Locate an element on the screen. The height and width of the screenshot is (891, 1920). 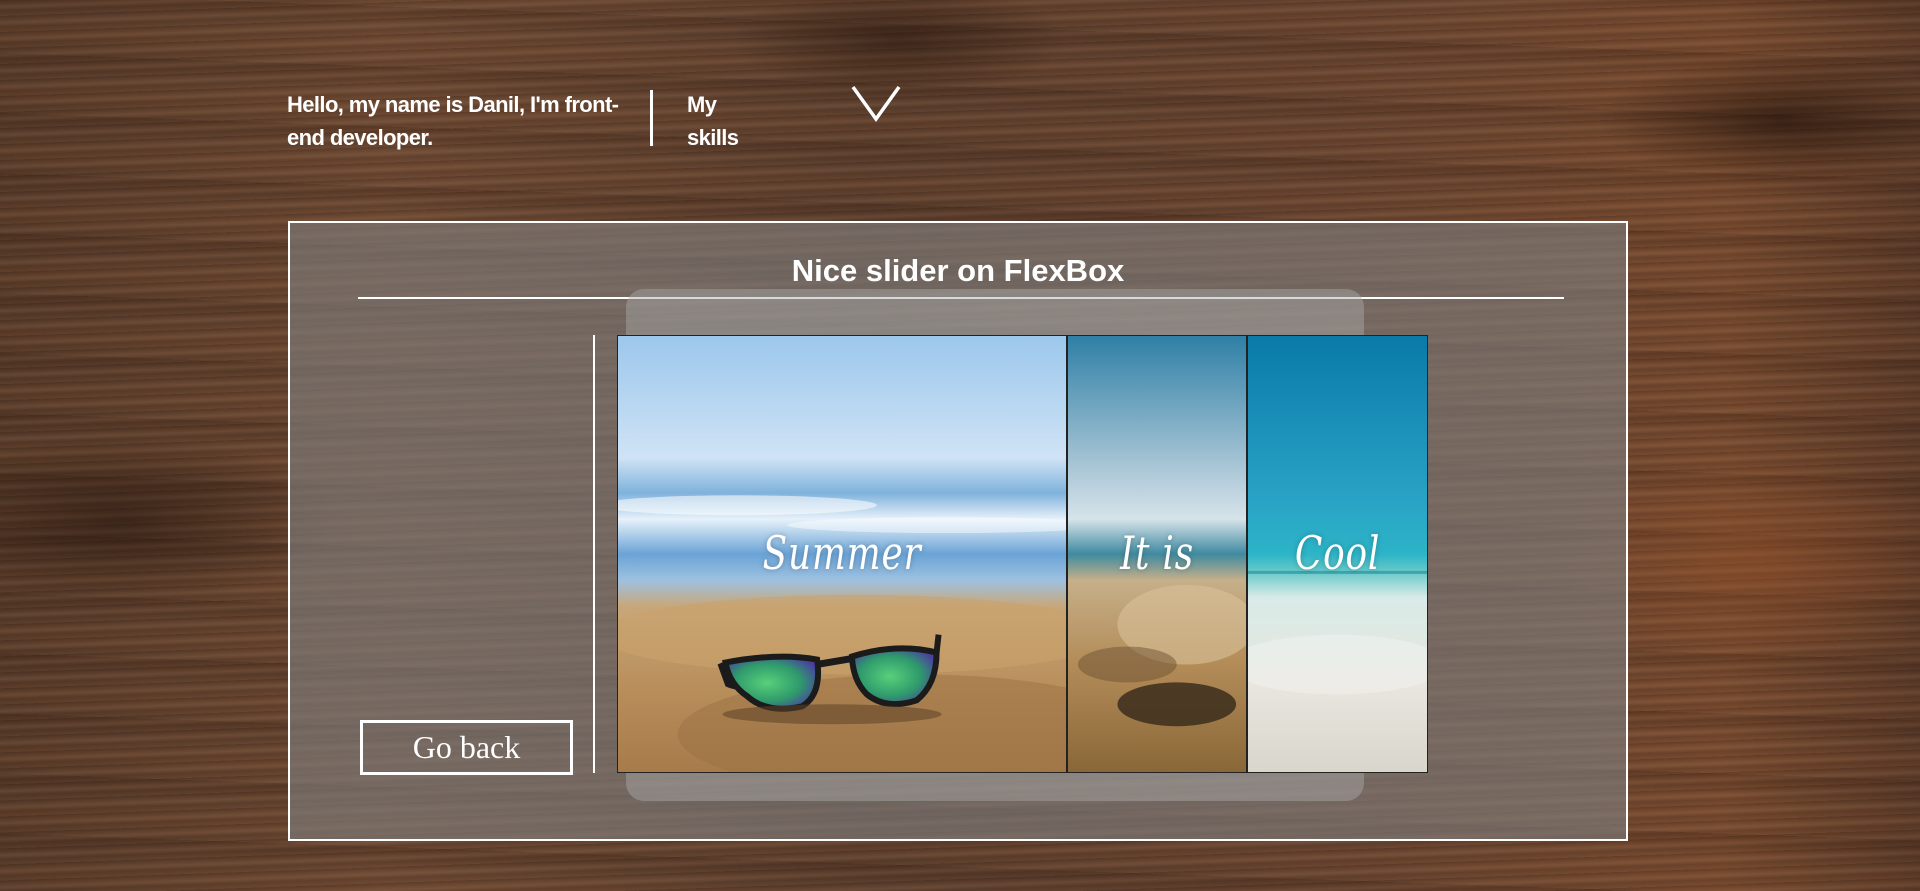
slide-label-cool: Cool is located at coordinates (1337, 553).